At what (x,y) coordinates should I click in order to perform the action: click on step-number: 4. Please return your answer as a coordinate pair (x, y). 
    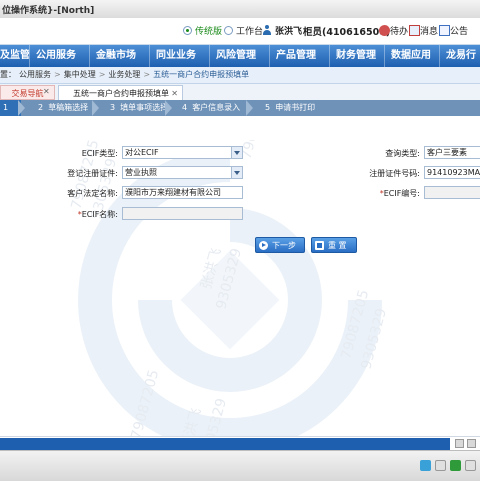
    Looking at the image, I should click on (185, 107).